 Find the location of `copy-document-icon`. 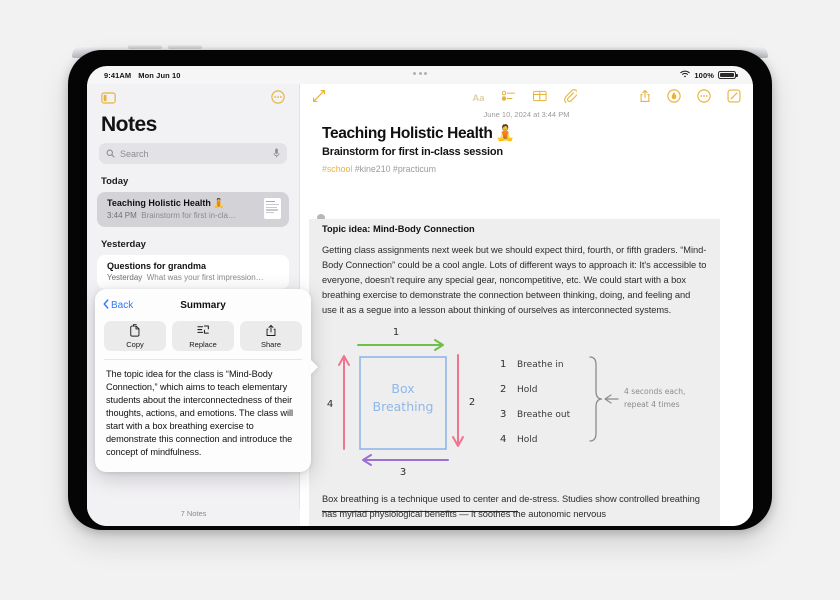

copy-document-icon is located at coordinates (135, 331).